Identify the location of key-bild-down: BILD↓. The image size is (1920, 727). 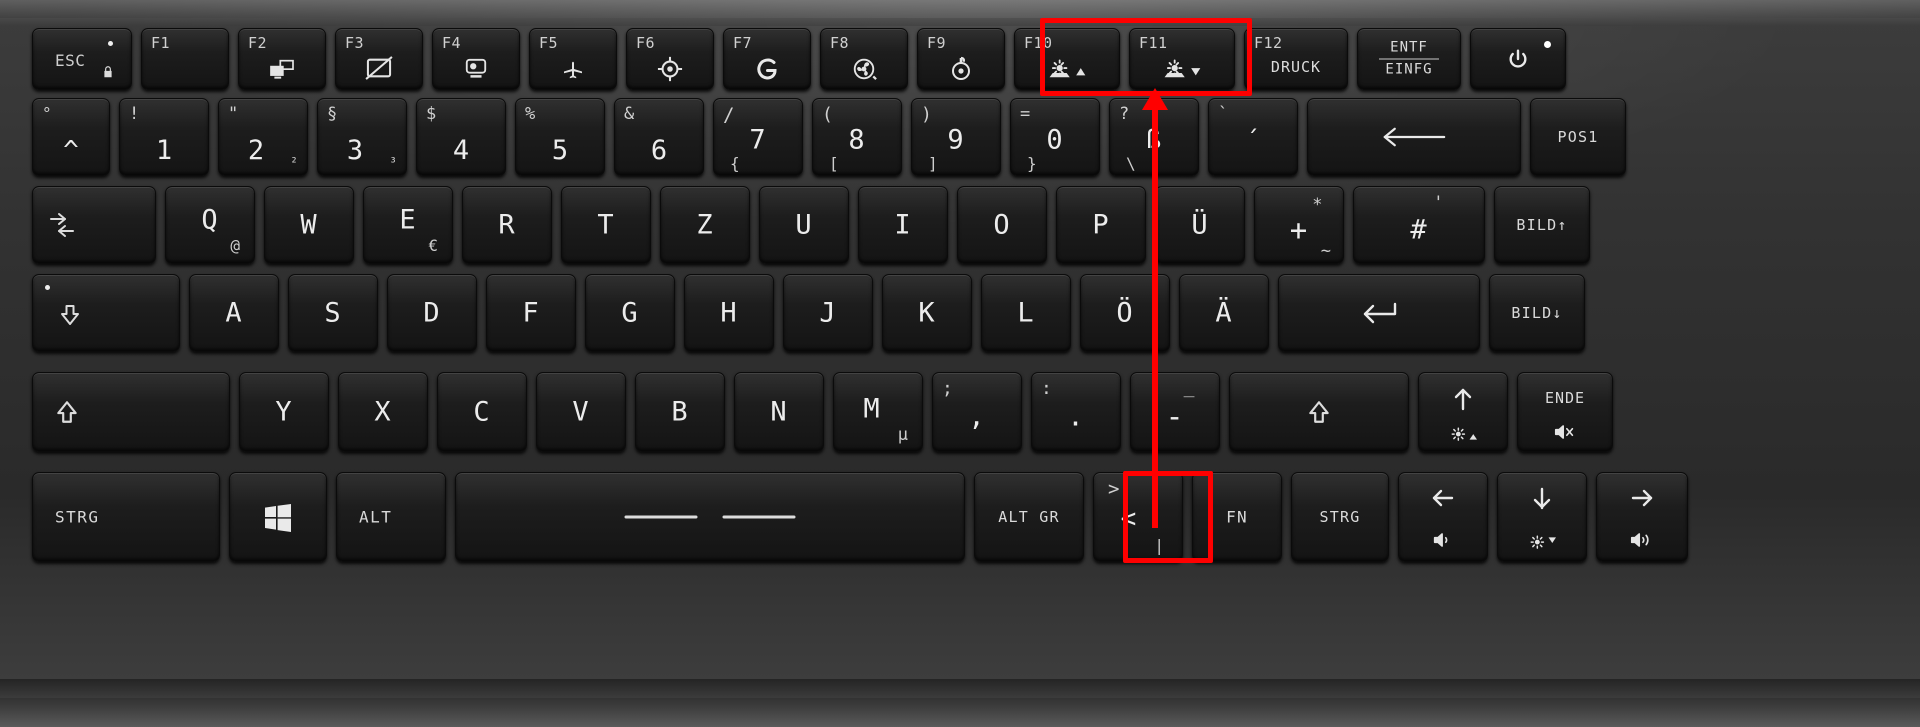
(1537, 313).